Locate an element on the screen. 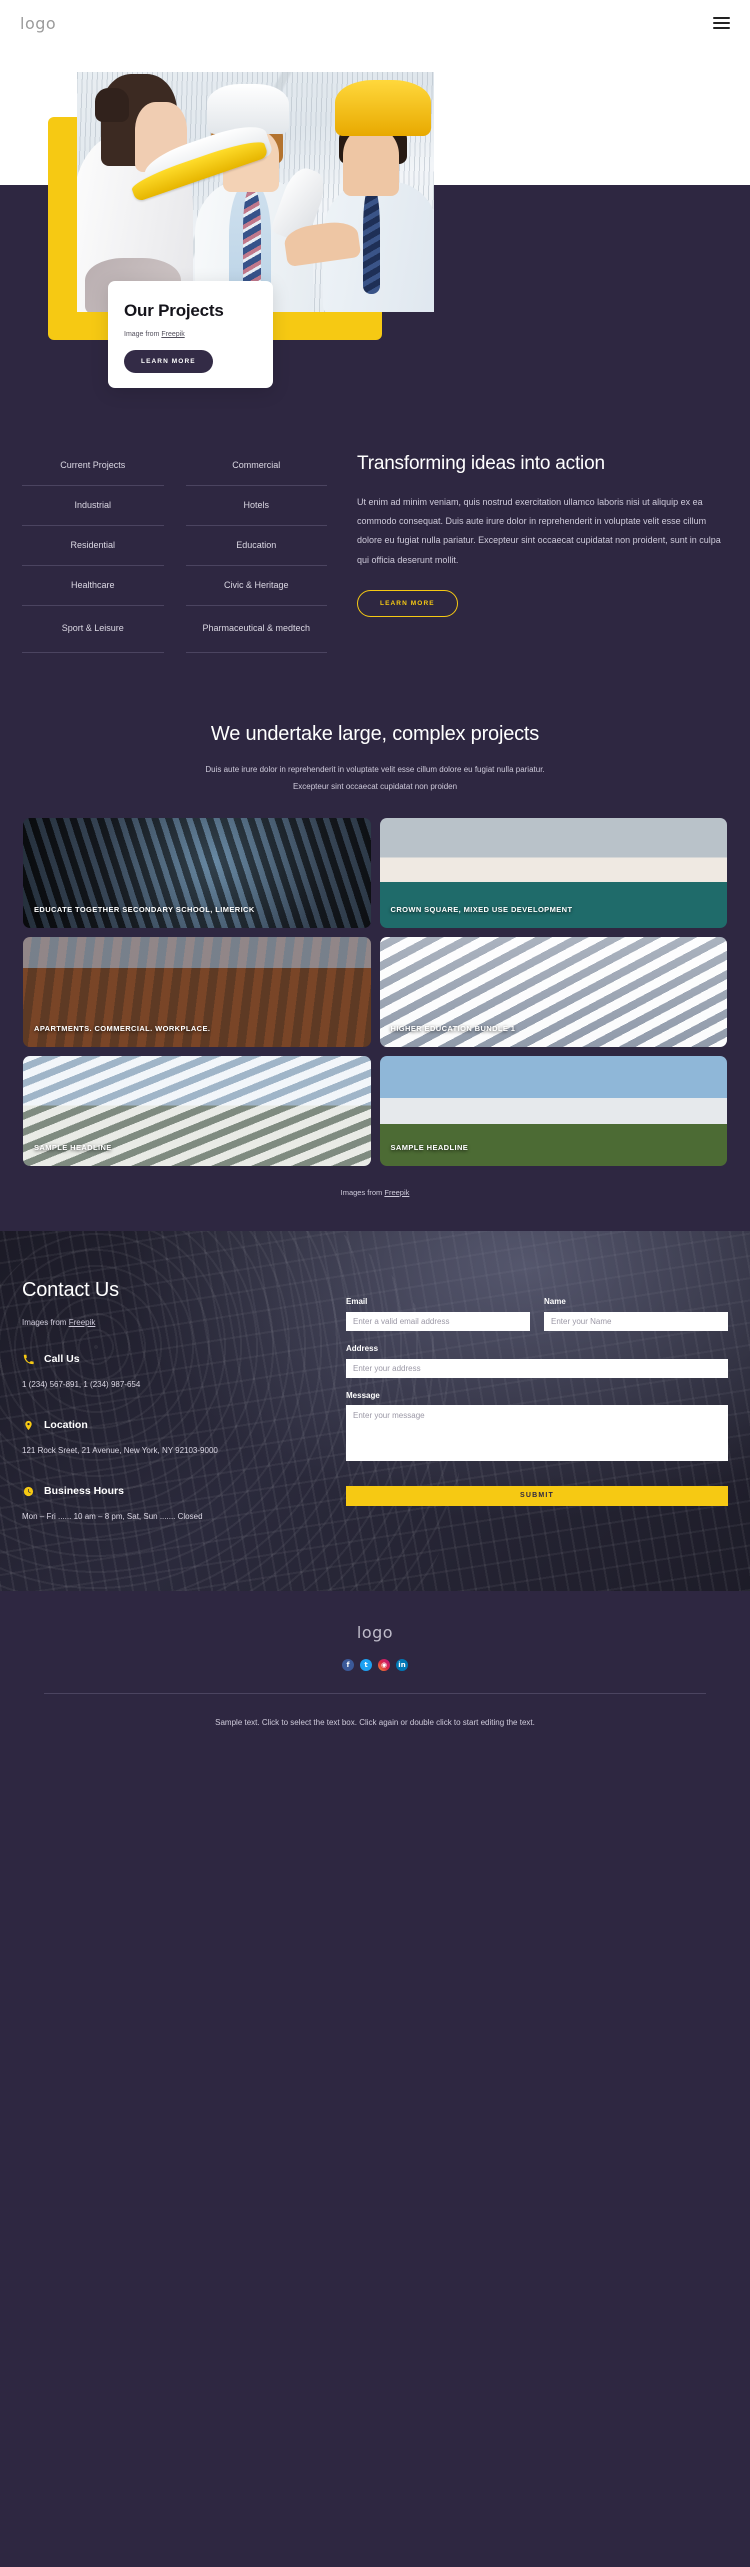 The height and width of the screenshot is (2567, 750). intro-heading: Transforming ideas into action is located at coordinates (481, 463).